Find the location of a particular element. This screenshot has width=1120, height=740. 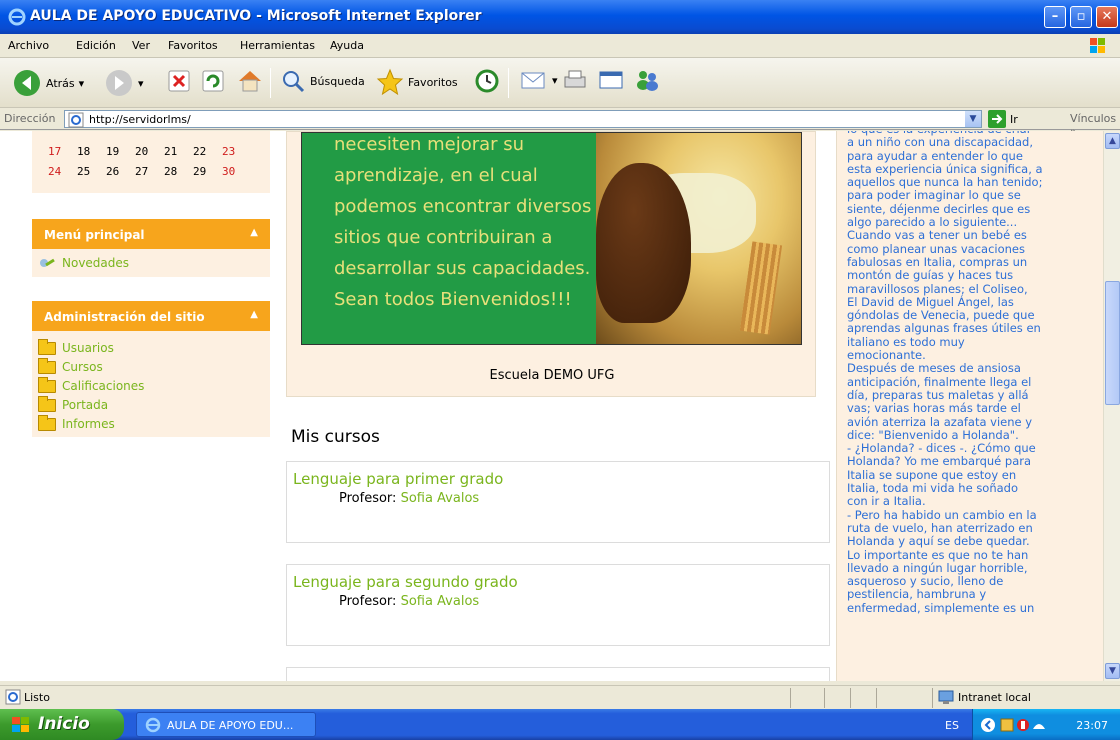

menu-edicion: Edición is located at coordinates (96, 45).